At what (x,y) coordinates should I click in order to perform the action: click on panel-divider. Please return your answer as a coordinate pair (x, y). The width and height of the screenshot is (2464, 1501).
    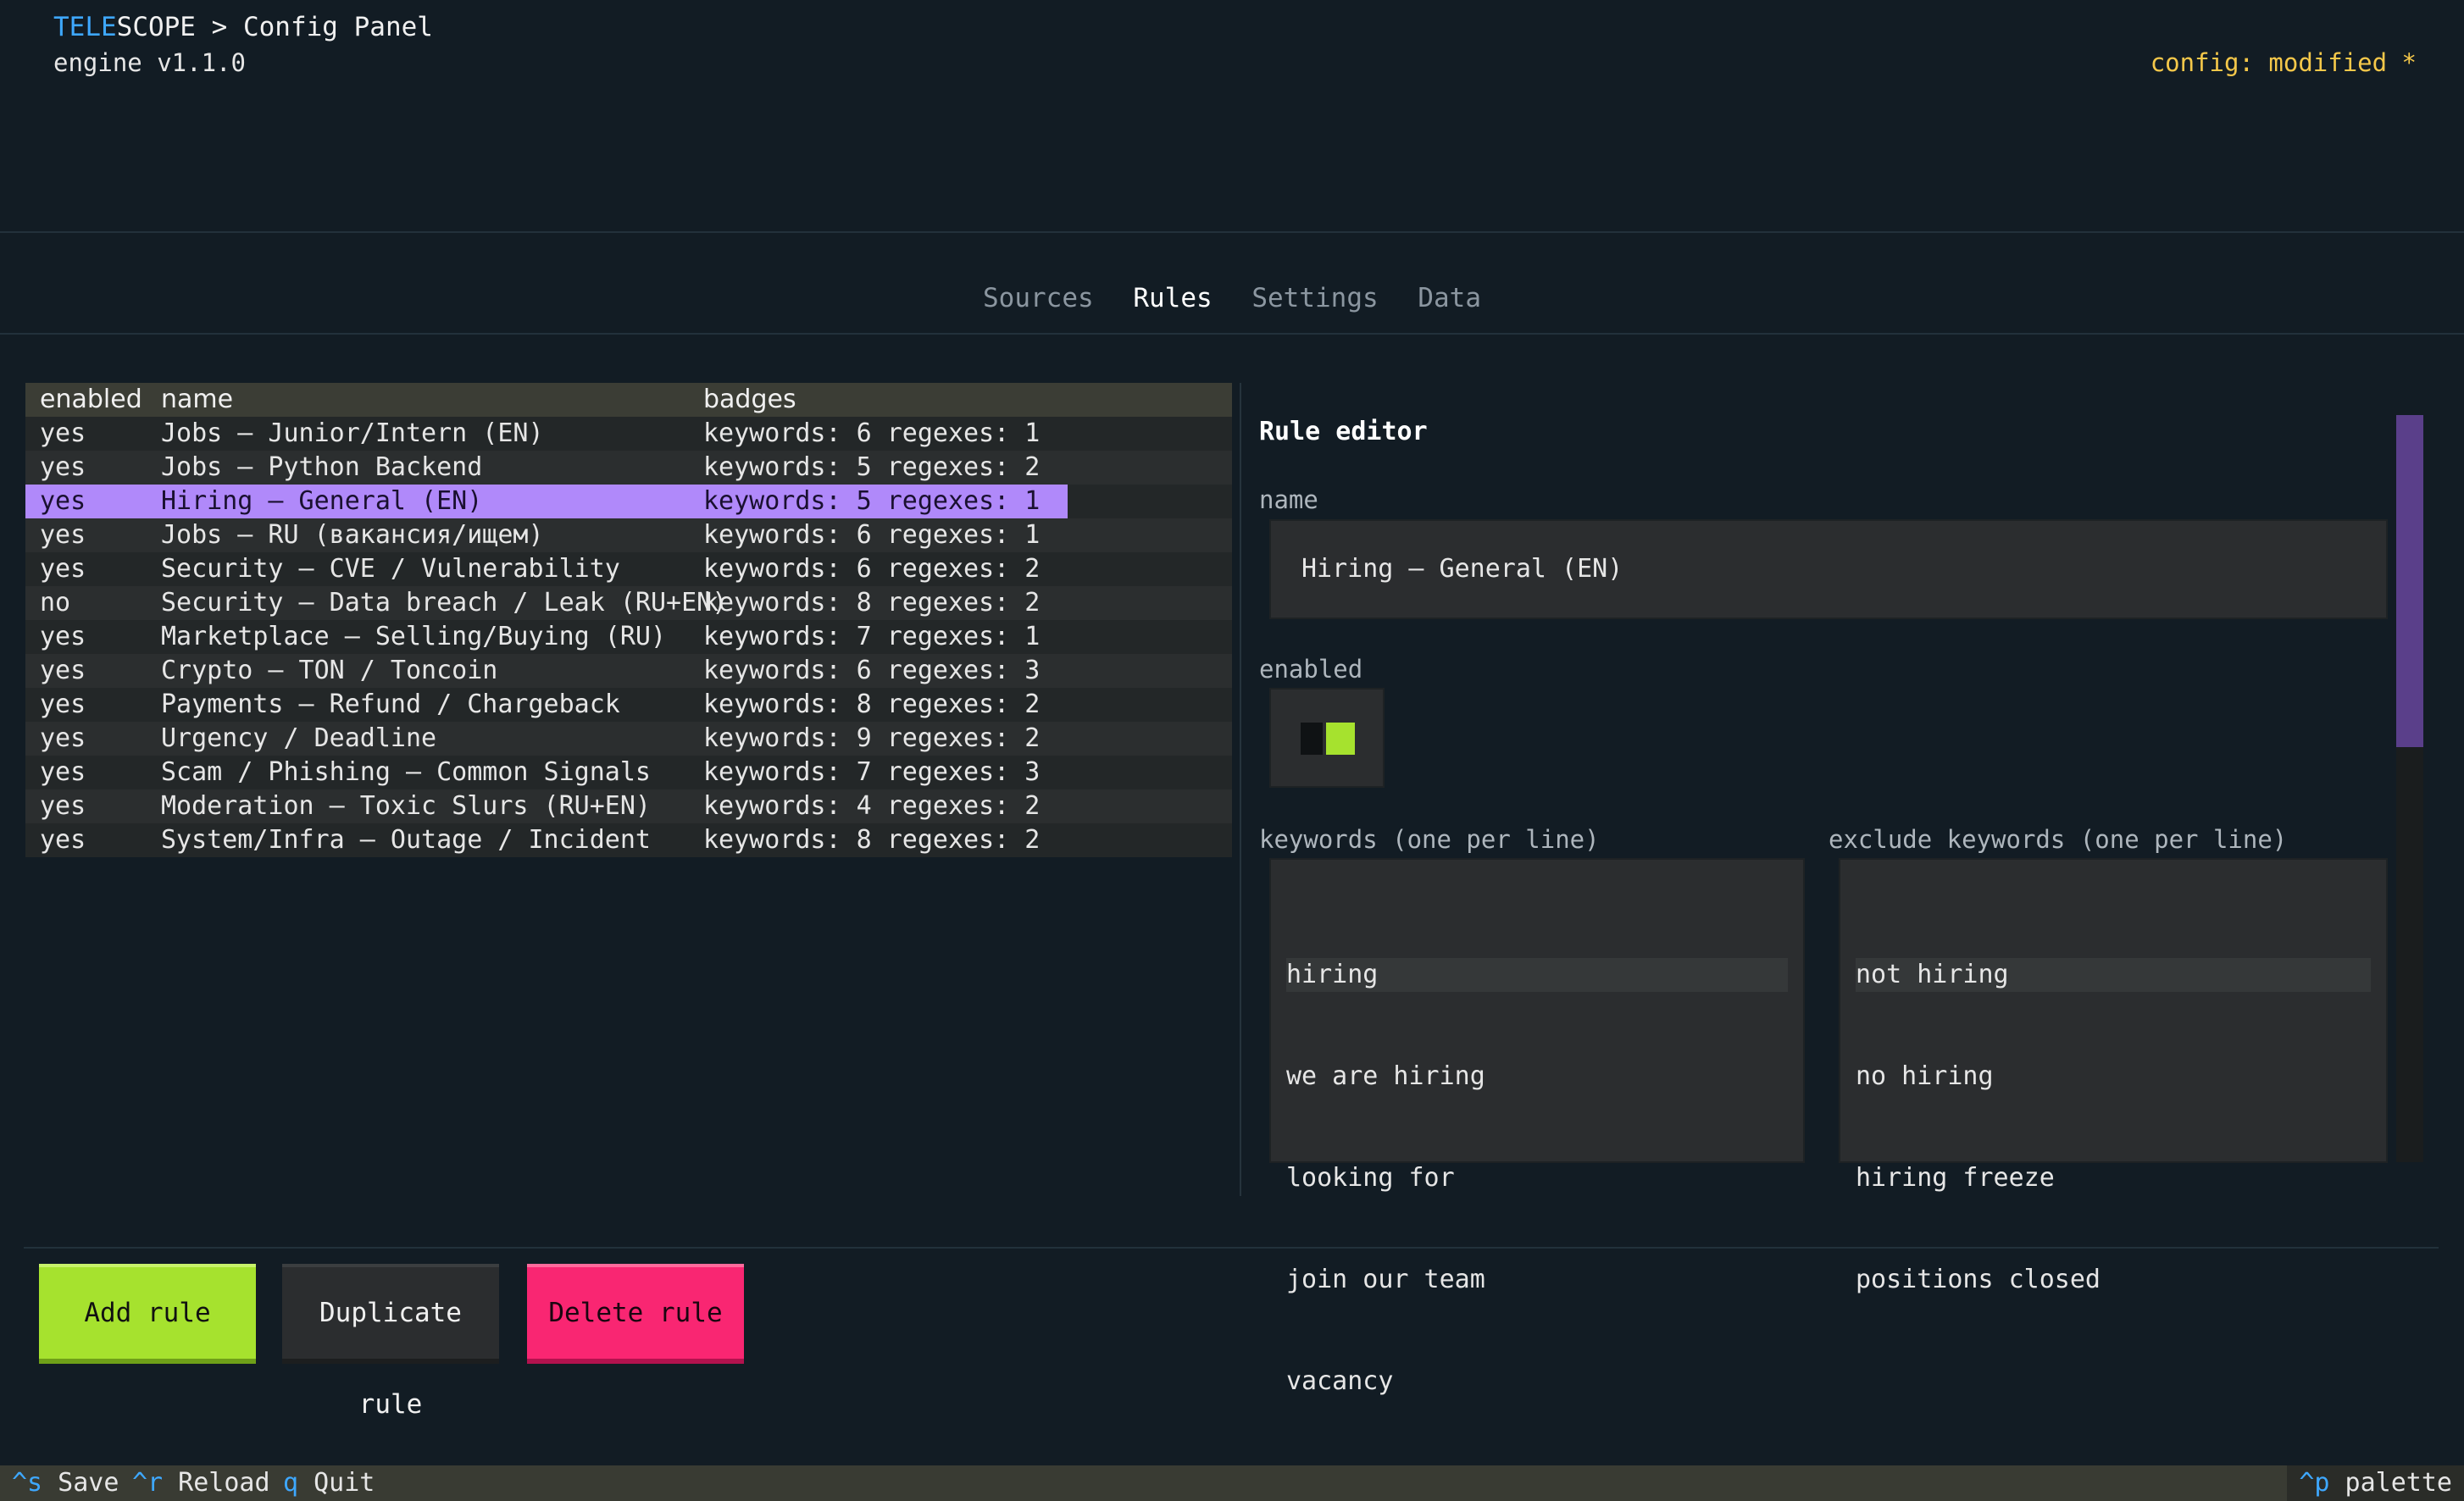
    Looking at the image, I should click on (1241, 789).